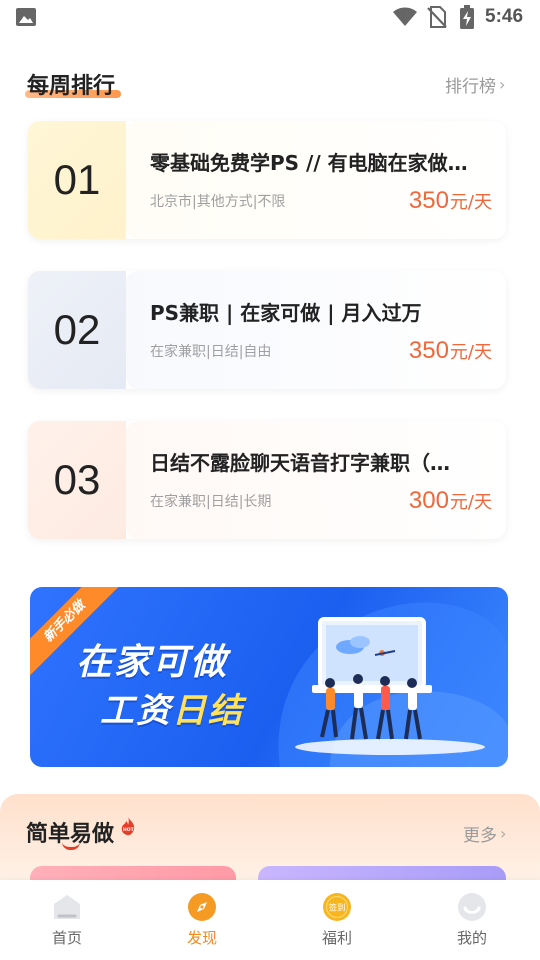 Image resolution: width=540 pixels, height=960 pixels. Describe the element at coordinates (470, 87) in the screenshot. I see `rank-list-label: 排行榜` at that location.